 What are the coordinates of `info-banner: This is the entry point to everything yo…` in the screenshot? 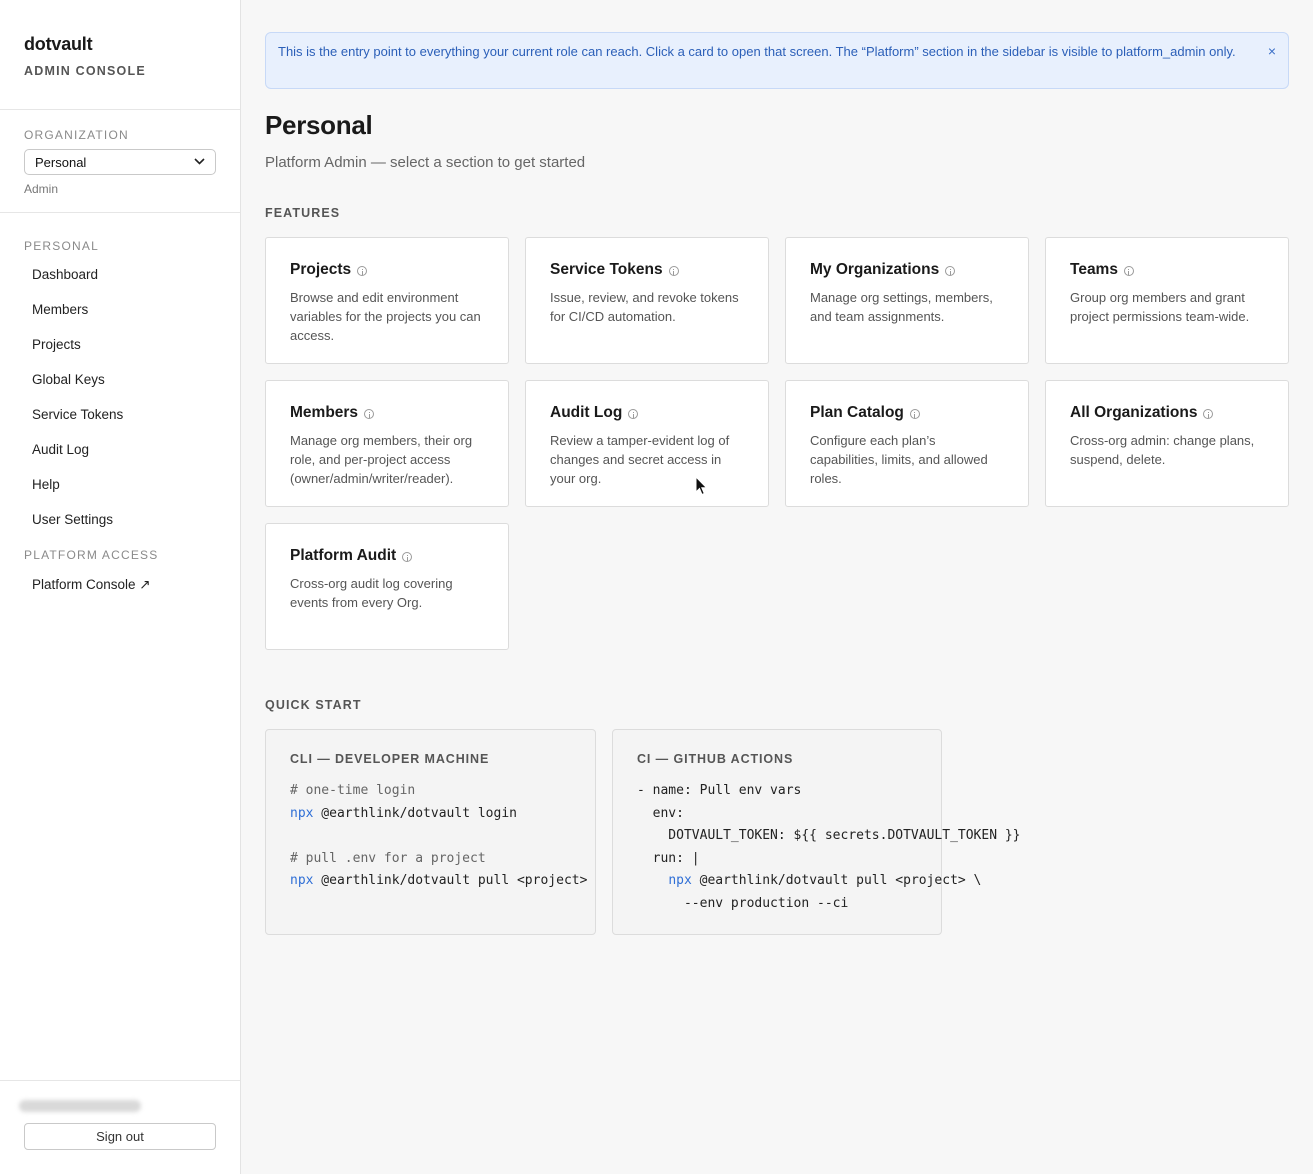 It's located at (777, 60).